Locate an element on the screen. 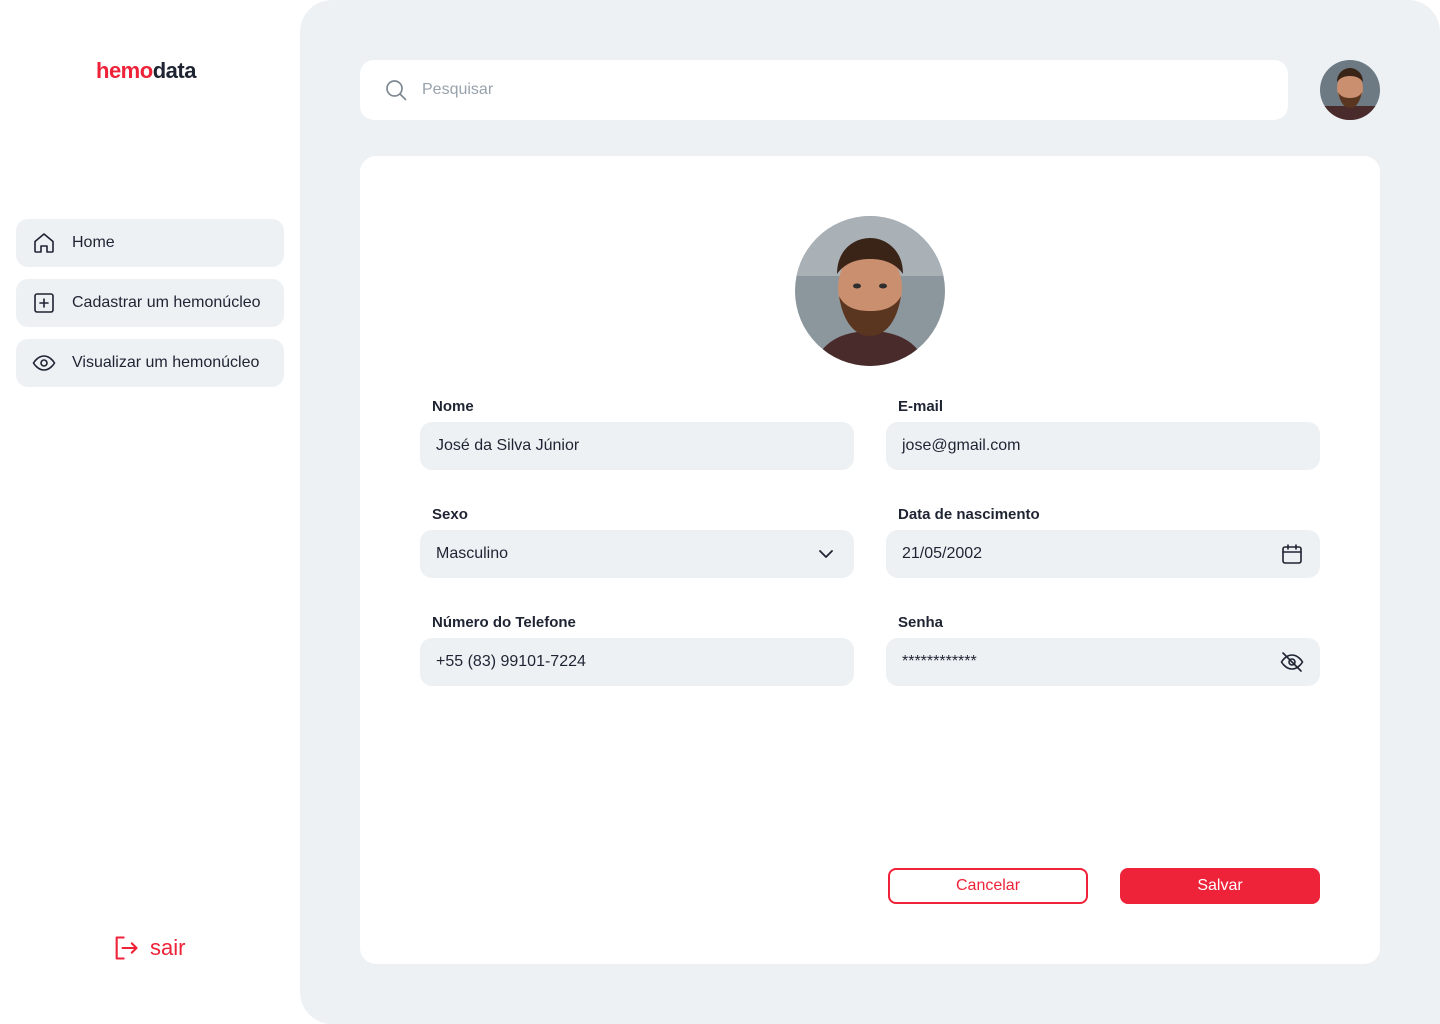 This screenshot has width=1440, height=1024. email-value: jose@gmail.com is located at coordinates (961, 445).